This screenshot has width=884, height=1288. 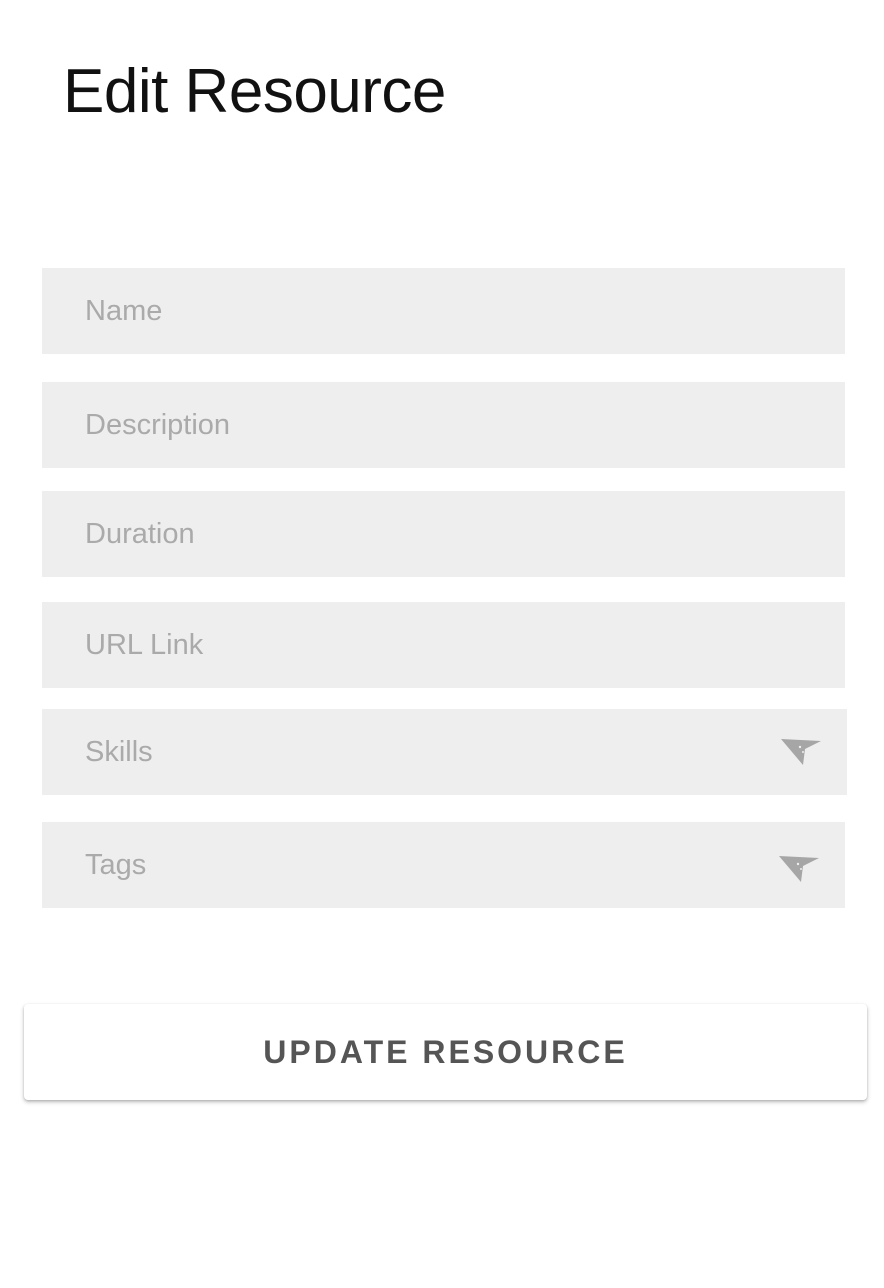 I want to click on url-link-input, so click(x=443, y=645).